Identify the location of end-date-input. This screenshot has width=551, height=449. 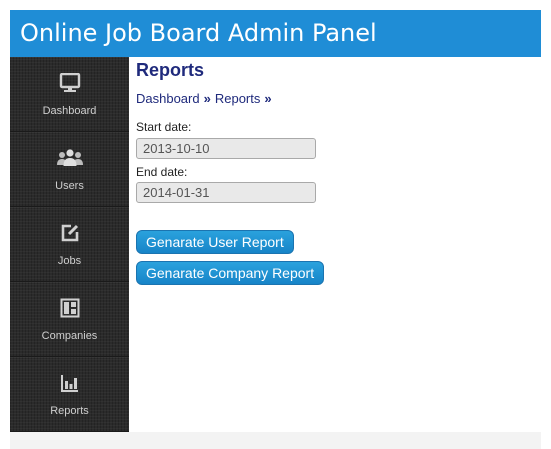
(226, 192).